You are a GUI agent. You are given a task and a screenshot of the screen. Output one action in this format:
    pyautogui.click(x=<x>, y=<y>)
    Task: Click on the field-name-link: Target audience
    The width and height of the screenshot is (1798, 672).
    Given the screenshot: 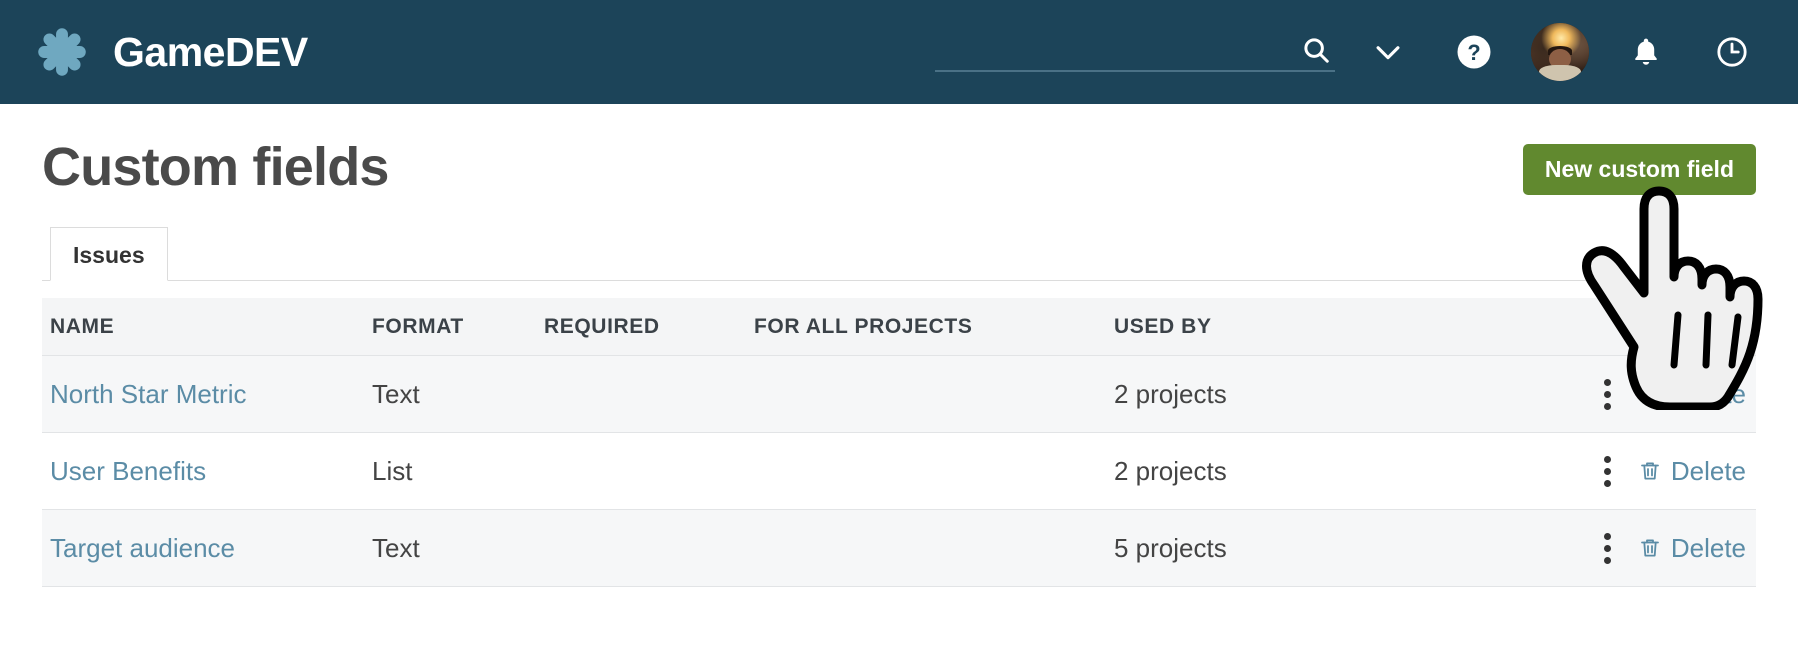 What is the action you would take?
    pyautogui.click(x=142, y=548)
    